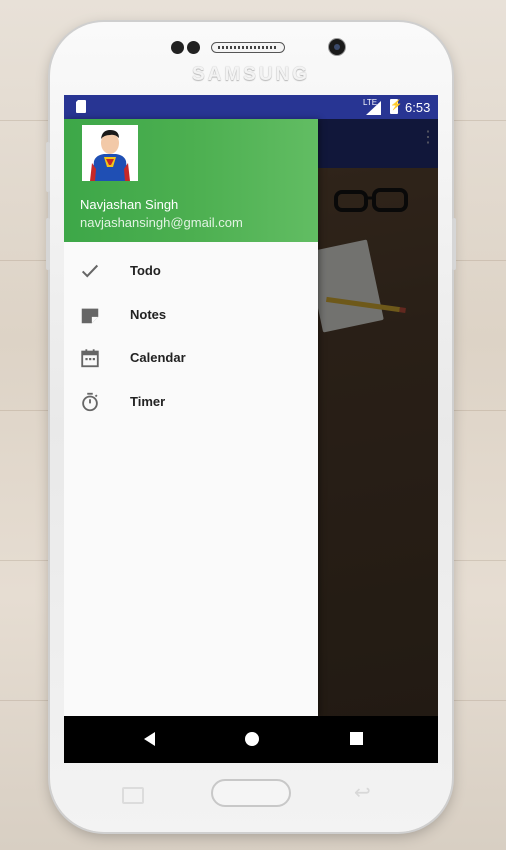 This screenshot has width=506, height=850. I want to click on menu-item-timer: Timer, so click(191, 402).